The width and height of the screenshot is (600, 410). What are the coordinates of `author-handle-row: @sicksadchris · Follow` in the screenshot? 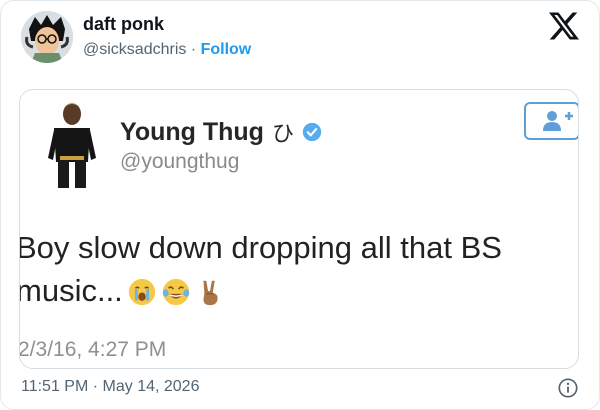 It's located at (167, 50).